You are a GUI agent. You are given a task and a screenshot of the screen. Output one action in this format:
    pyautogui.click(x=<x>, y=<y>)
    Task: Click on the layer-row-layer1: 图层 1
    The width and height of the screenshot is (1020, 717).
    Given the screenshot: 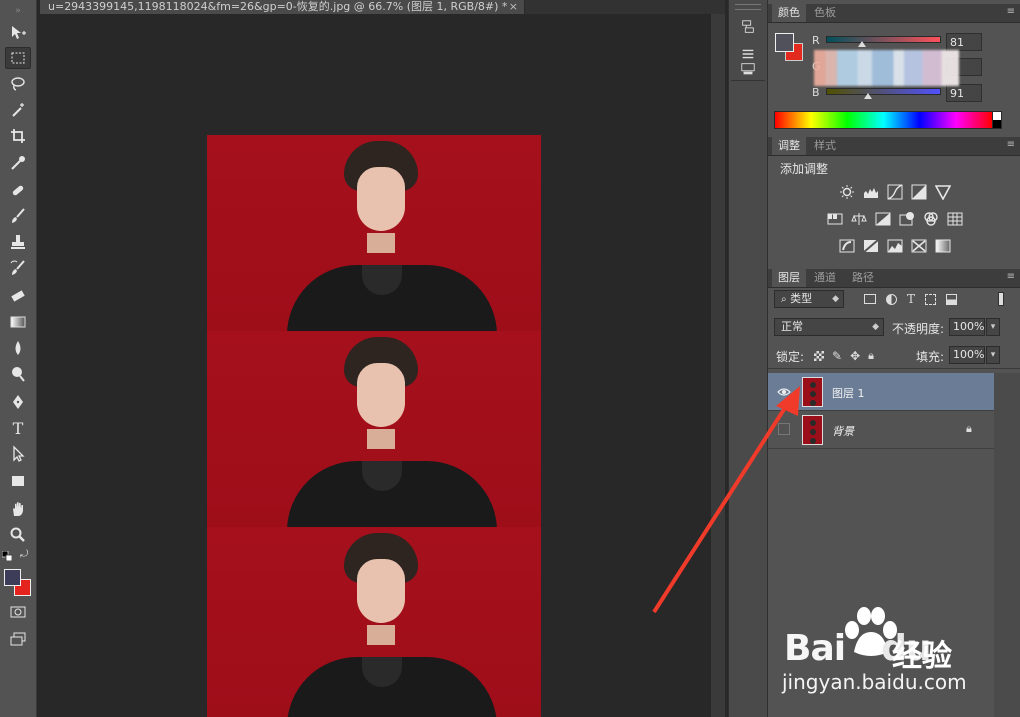 What is the action you would take?
    pyautogui.click(x=881, y=392)
    